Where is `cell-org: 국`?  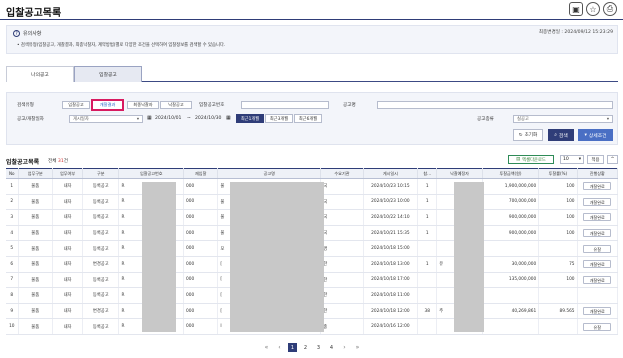 cell-org: 국 is located at coordinates (342, 217).